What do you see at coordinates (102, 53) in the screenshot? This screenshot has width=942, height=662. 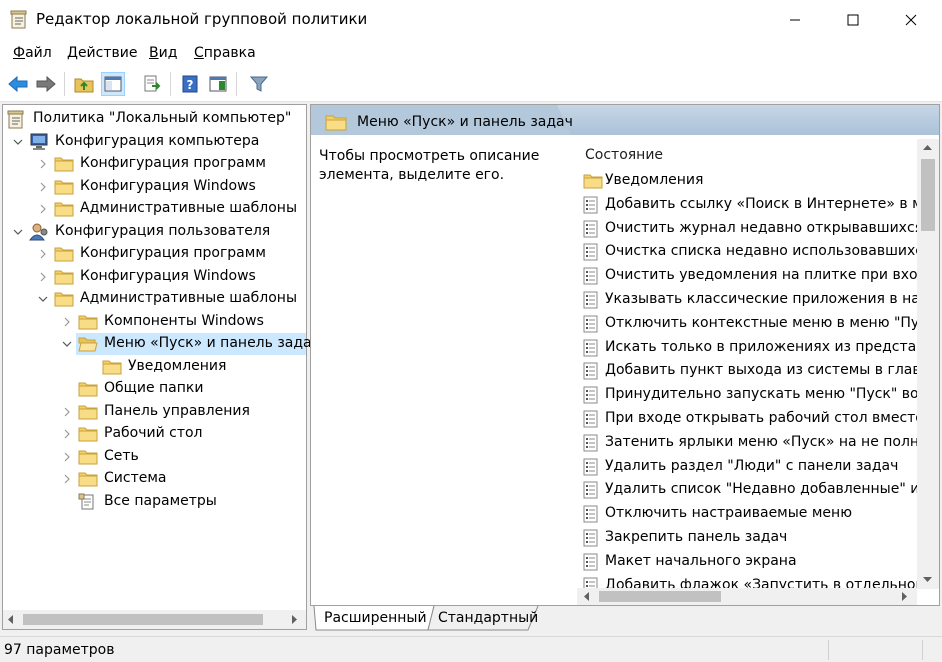 I see `menu-action: Действие` at bounding box center [102, 53].